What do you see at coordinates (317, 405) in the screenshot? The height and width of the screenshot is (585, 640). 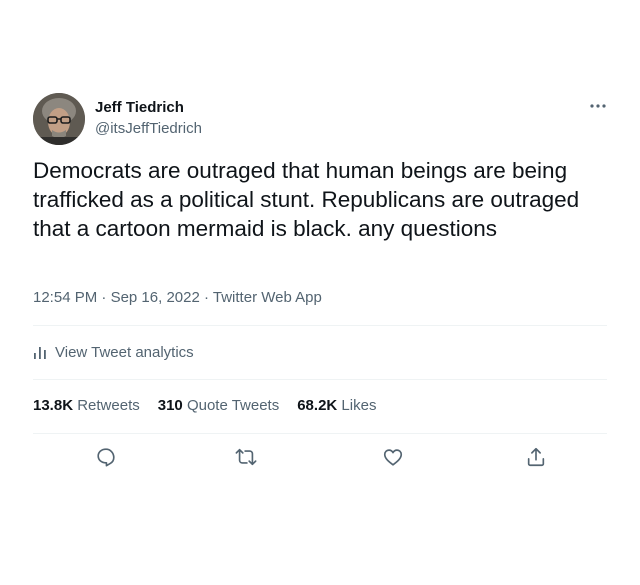 I see `likes-count: 68.2K` at bounding box center [317, 405].